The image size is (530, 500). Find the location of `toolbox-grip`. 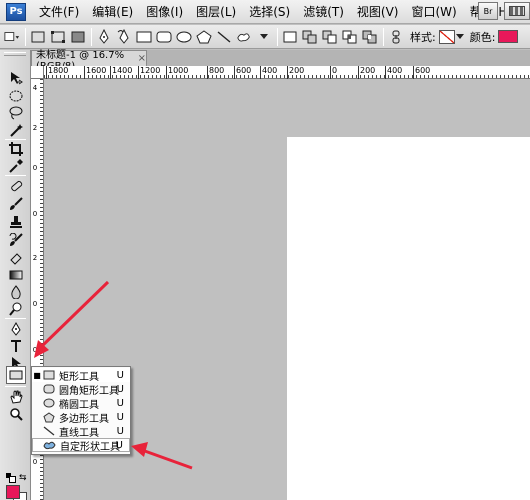

toolbox-grip is located at coordinates (15, 54).